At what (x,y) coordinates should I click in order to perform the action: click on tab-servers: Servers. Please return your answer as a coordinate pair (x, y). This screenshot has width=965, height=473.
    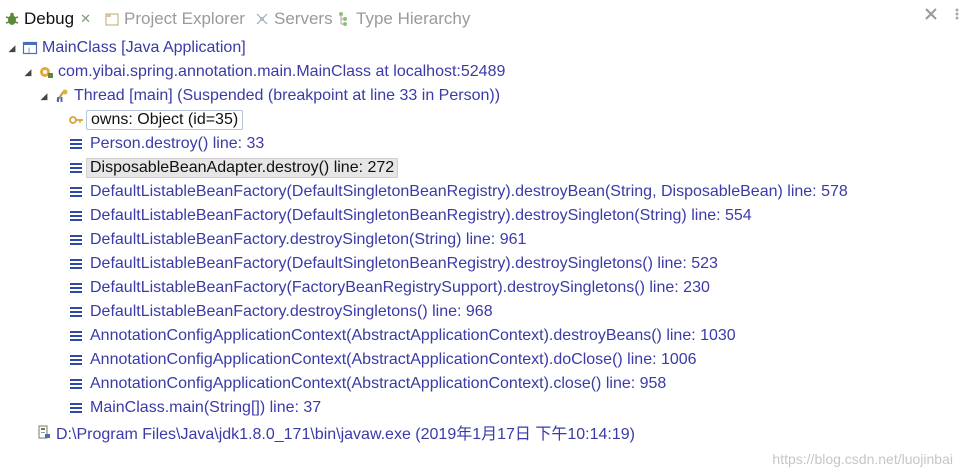
    Looking at the image, I should click on (293, 19).